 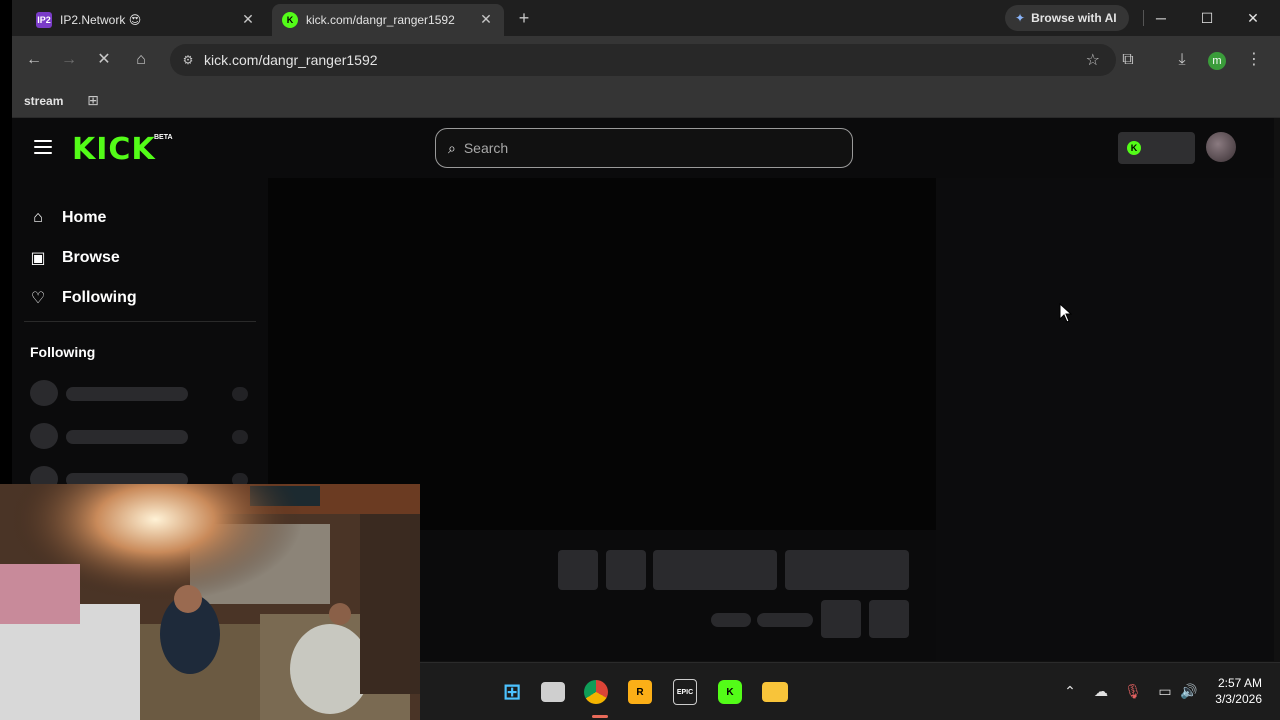 What do you see at coordinates (1253, 18) in the screenshot?
I see `close-window-icon: ✕` at bounding box center [1253, 18].